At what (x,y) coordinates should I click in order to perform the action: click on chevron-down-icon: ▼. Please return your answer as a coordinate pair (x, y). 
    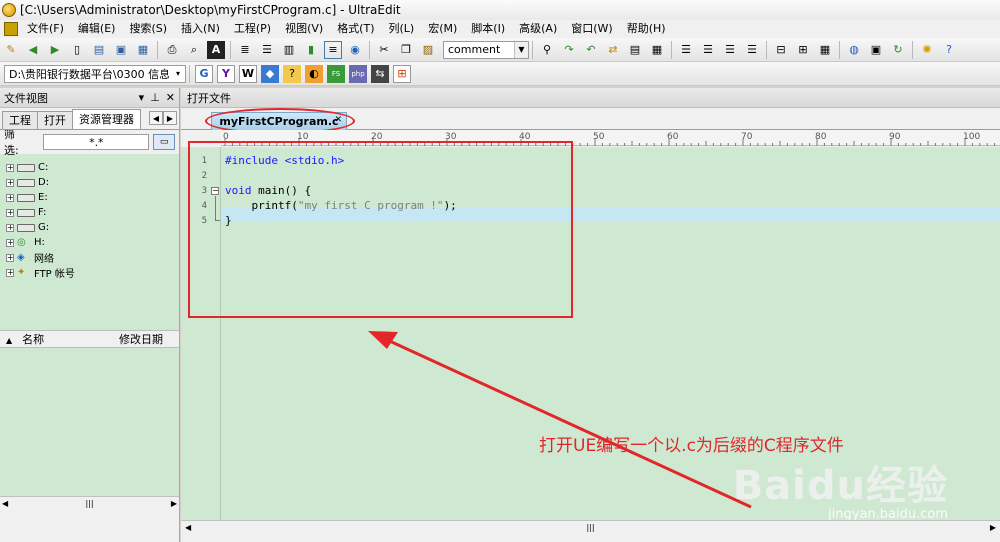
    Looking at the image, I should click on (521, 49).